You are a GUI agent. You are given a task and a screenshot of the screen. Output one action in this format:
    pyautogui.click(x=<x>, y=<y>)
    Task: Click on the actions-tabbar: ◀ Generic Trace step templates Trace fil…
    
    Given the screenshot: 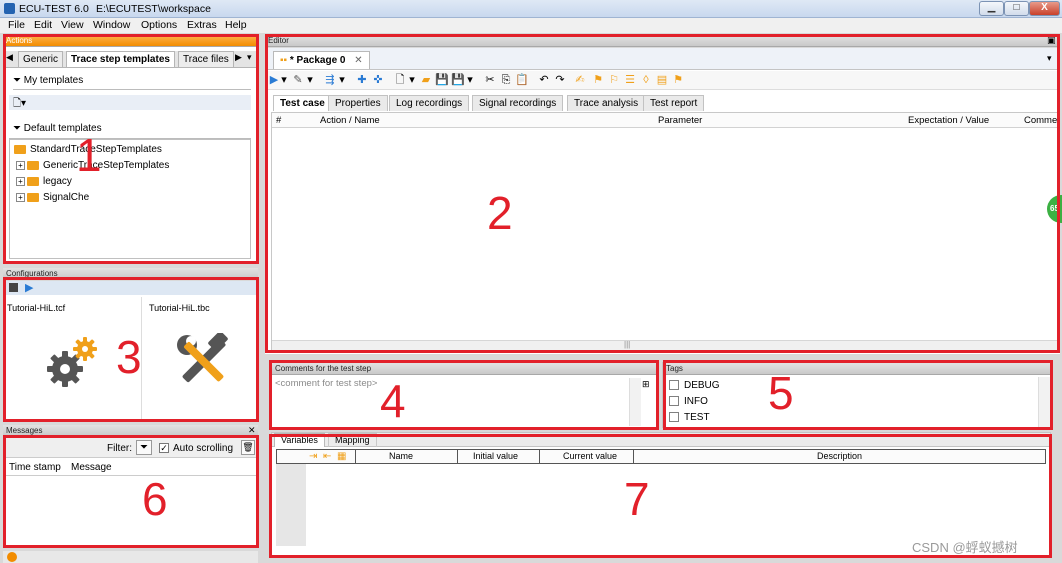 What is the action you would take?
    pyautogui.click(x=130, y=59)
    